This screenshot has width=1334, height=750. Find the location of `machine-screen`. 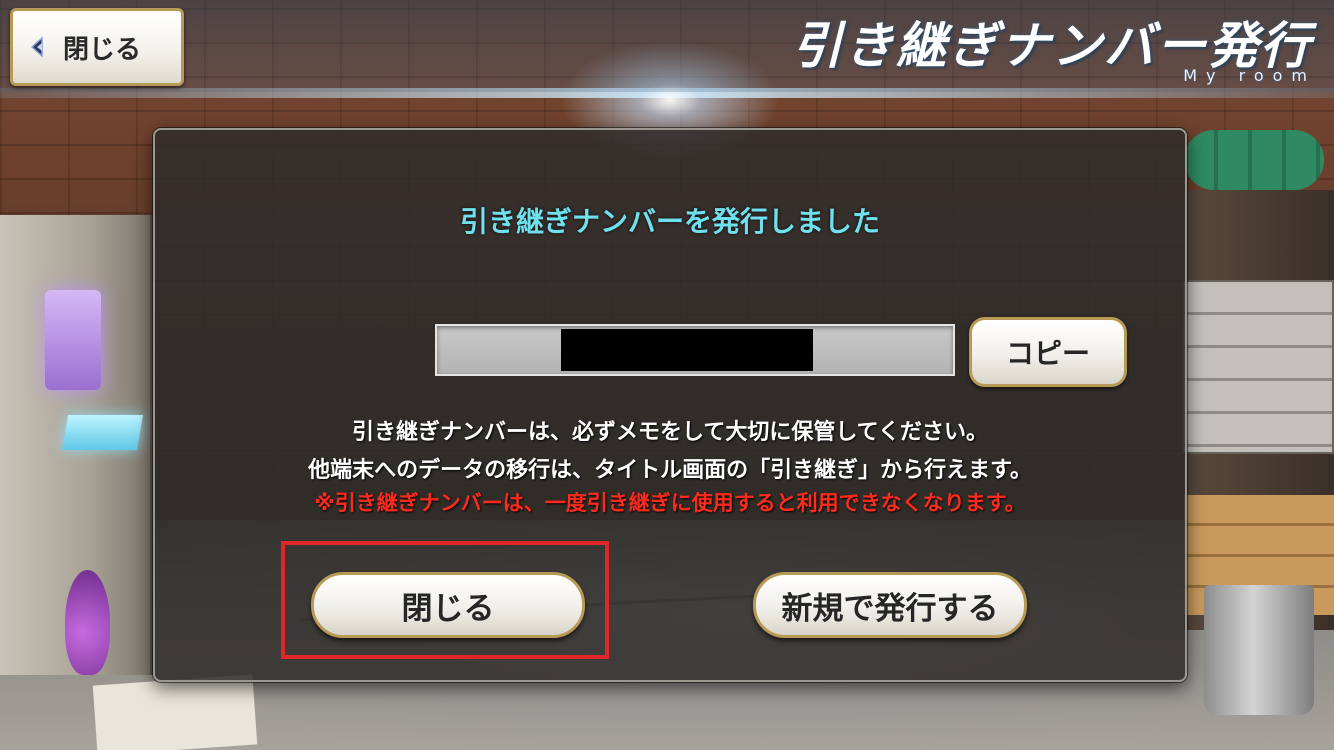

machine-screen is located at coordinates (102, 432).